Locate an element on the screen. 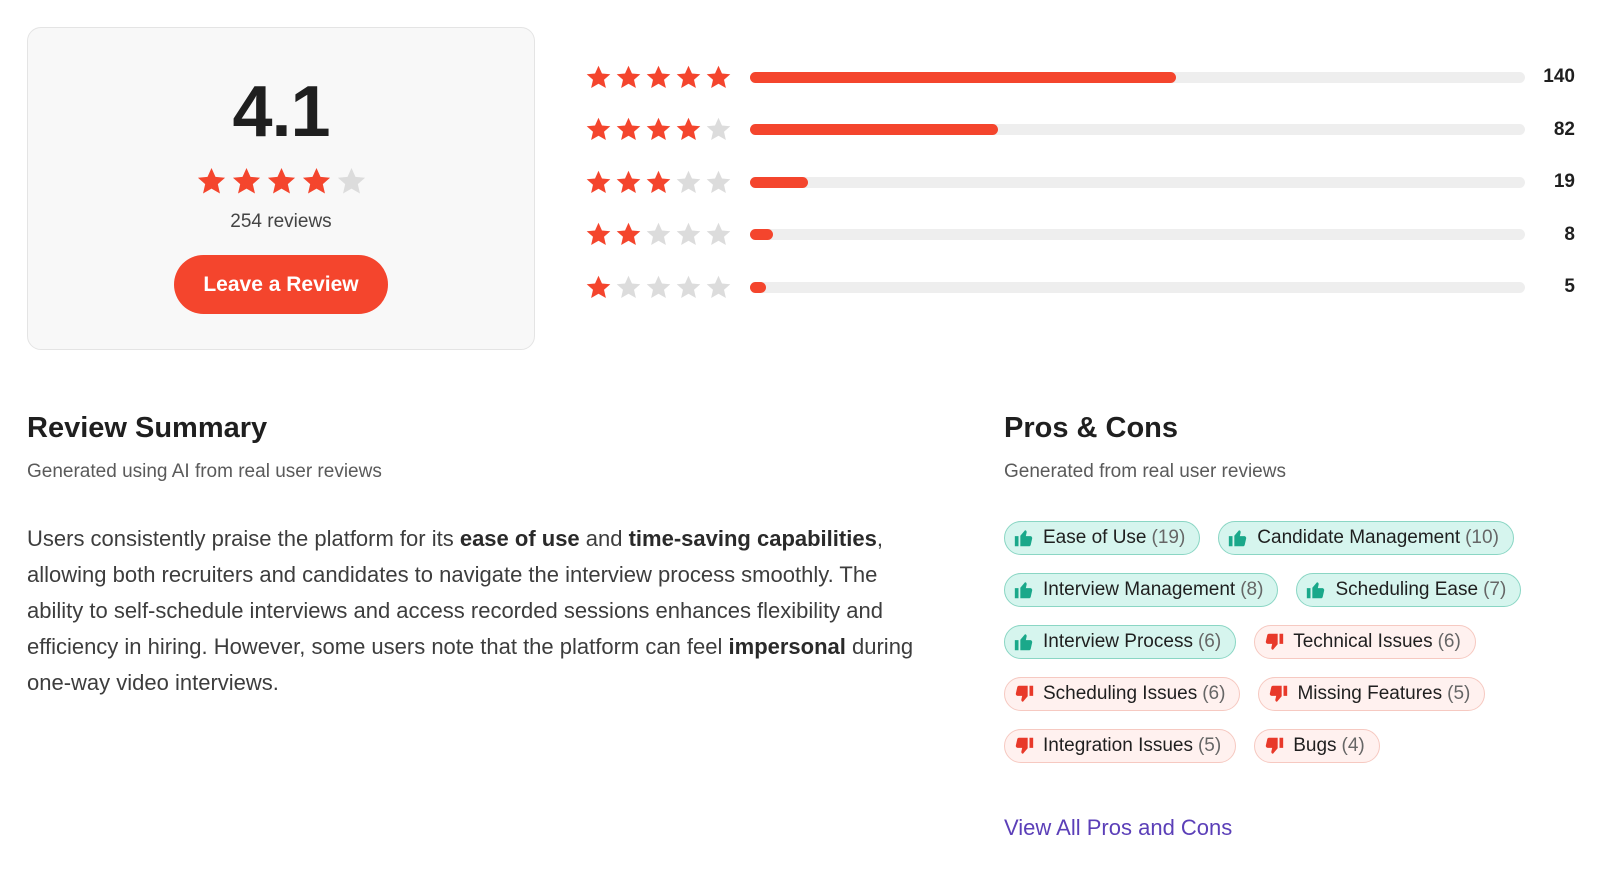 The image size is (1600, 870). distribution-count: 8 is located at coordinates (1569, 234).